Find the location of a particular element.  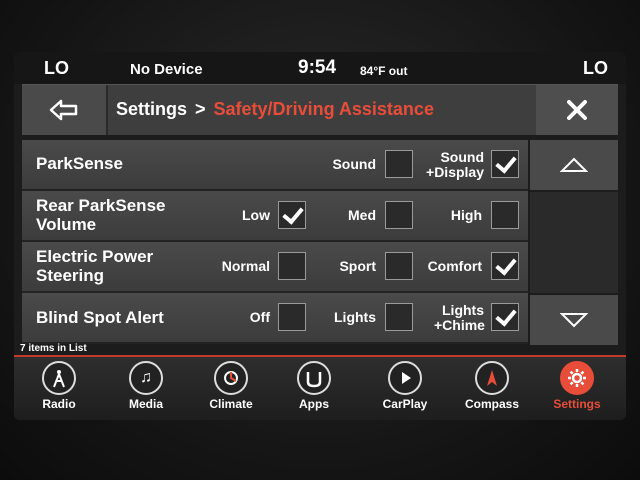

chevron-down-icon is located at coordinates (574, 320).